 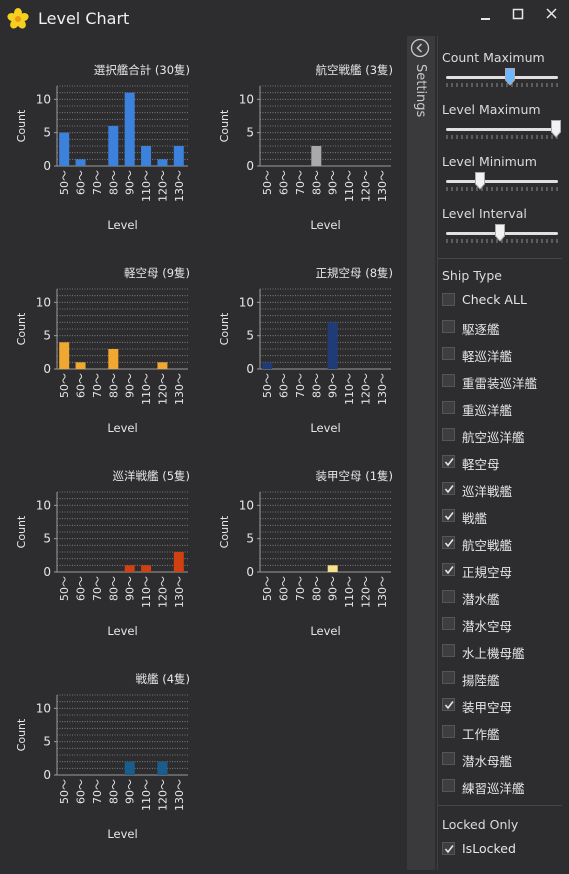 What do you see at coordinates (552, 15) in the screenshot?
I see `close-button` at bounding box center [552, 15].